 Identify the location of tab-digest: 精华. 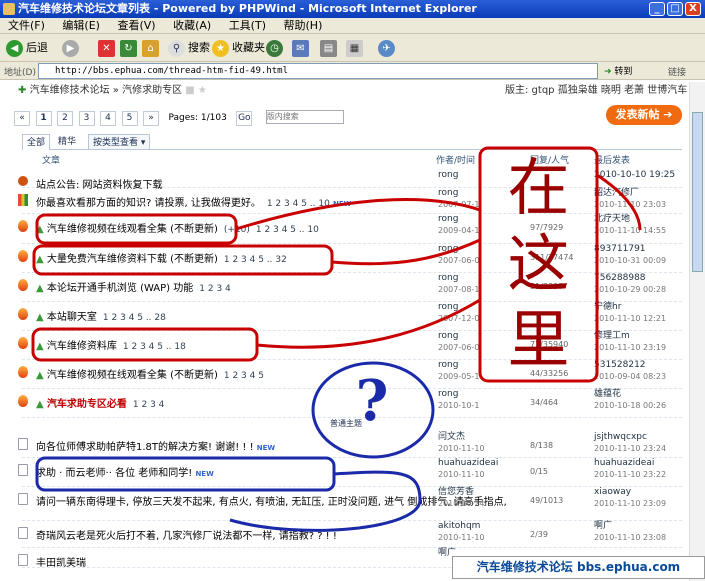
(67, 142).